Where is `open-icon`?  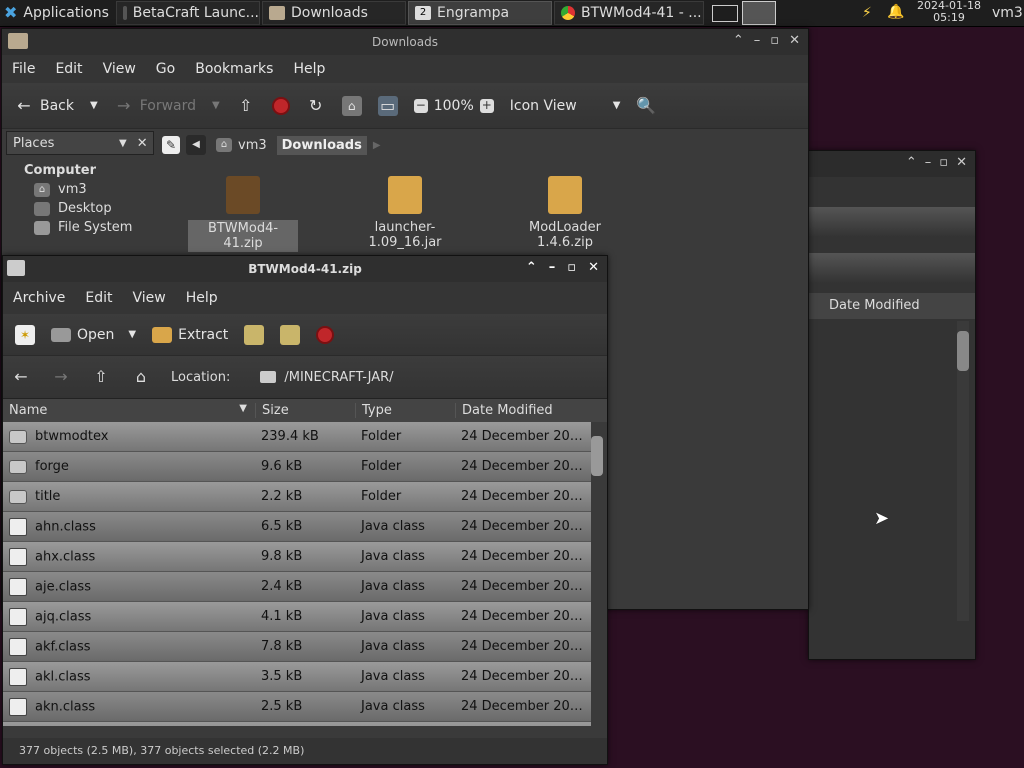 open-icon is located at coordinates (61, 334).